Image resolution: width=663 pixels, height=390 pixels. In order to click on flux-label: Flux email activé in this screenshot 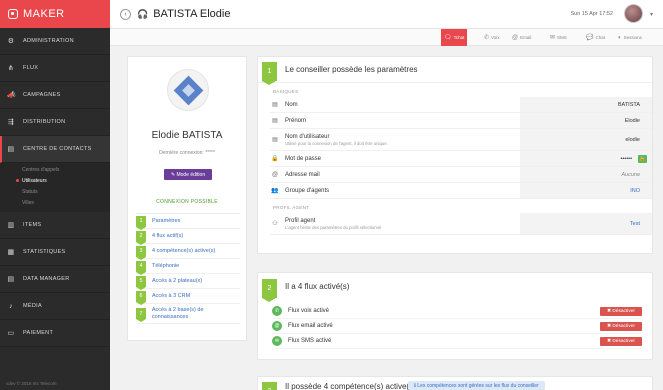, I will do `click(310, 326)`.